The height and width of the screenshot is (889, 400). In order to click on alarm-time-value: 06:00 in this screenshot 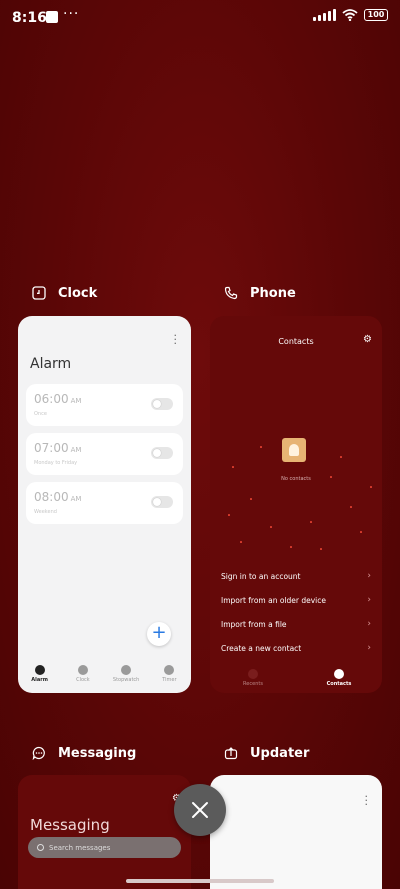, I will do `click(51, 399)`.